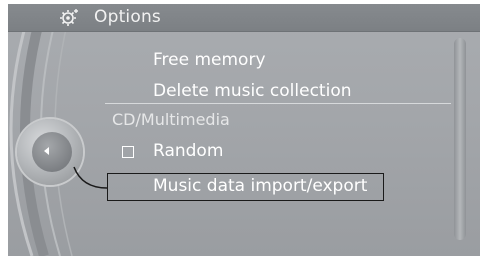 The width and height of the screenshot is (487, 262). What do you see at coordinates (90, 177) in the screenshot?
I see `callout-leader-line` at bounding box center [90, 177].